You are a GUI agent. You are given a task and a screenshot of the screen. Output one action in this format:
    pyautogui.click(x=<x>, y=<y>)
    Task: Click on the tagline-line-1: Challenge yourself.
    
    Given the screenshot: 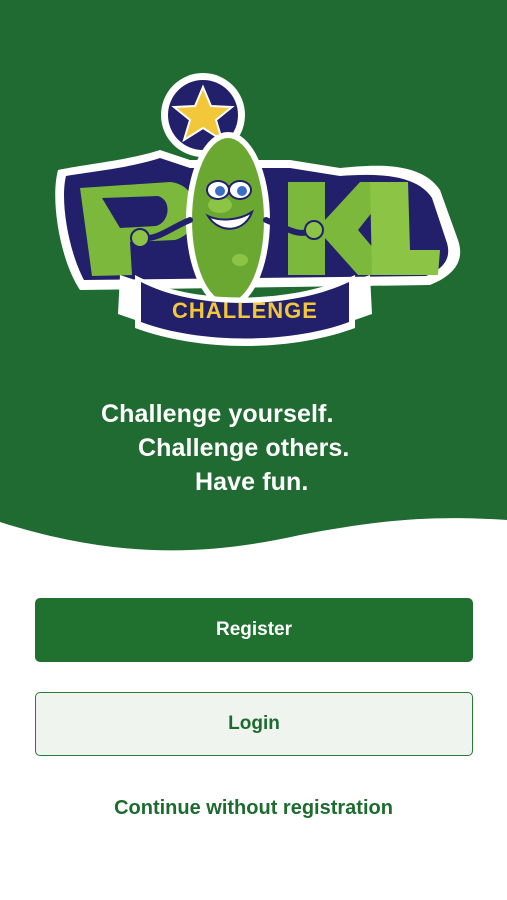 What is the action you would take?
    pyautogui.click(x=217, y=414)
    